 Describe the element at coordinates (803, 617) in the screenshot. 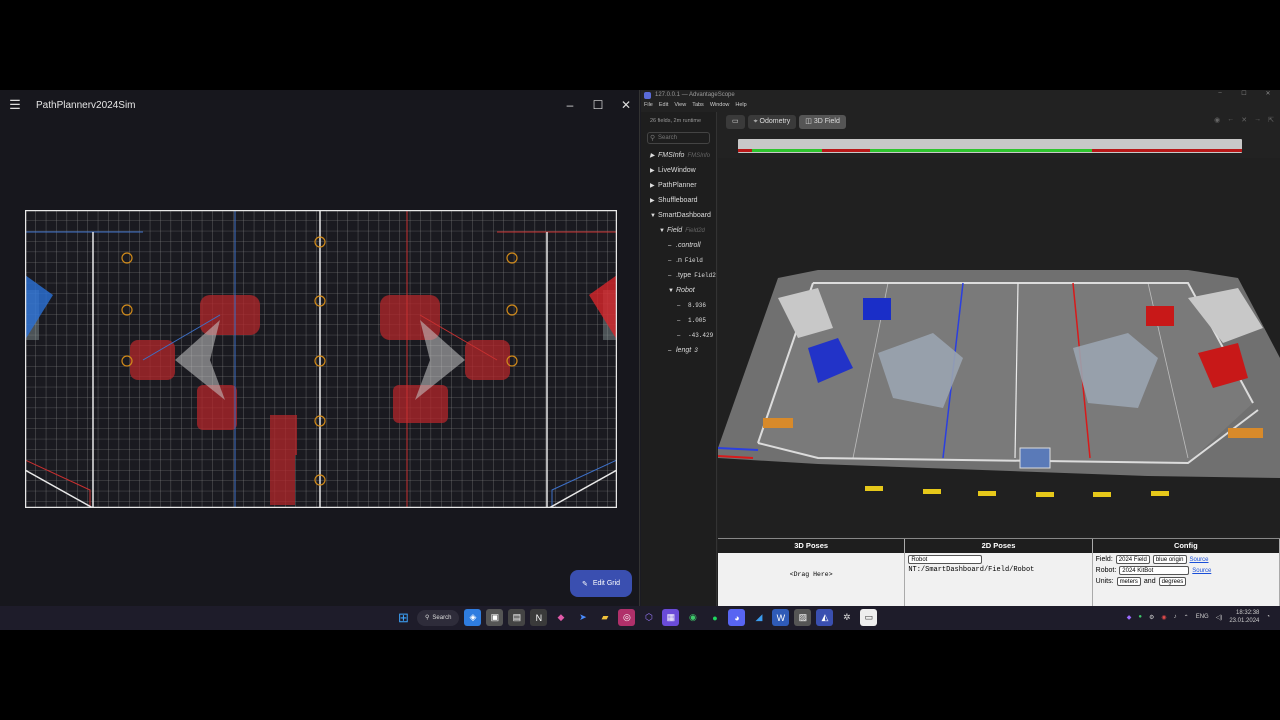

I see `app-photos-icon: ▨` at that location.